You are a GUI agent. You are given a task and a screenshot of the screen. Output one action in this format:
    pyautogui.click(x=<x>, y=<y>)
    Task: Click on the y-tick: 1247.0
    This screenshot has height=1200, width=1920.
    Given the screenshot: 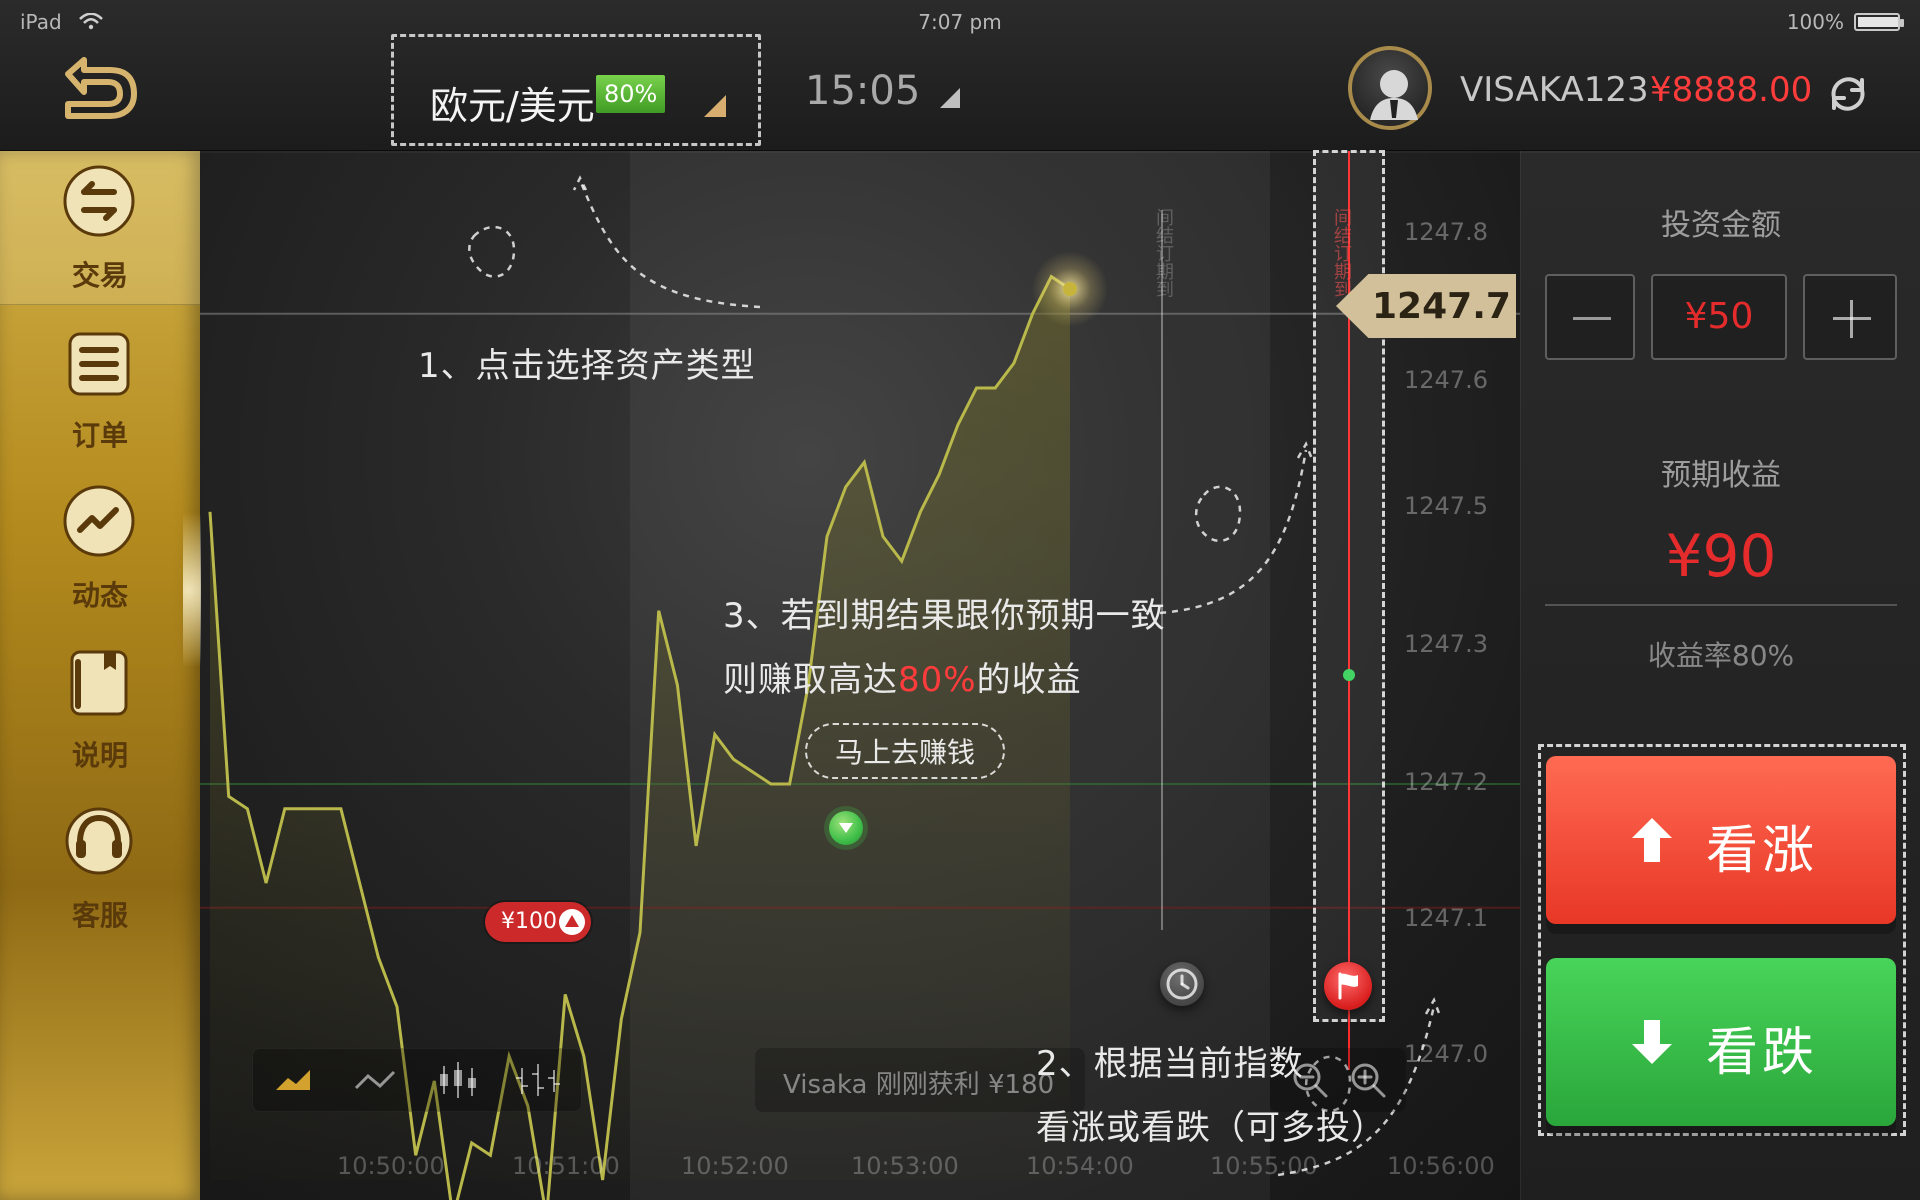 What is the action you would take?
    pyautogui.click(x=1446, y=1054)
    